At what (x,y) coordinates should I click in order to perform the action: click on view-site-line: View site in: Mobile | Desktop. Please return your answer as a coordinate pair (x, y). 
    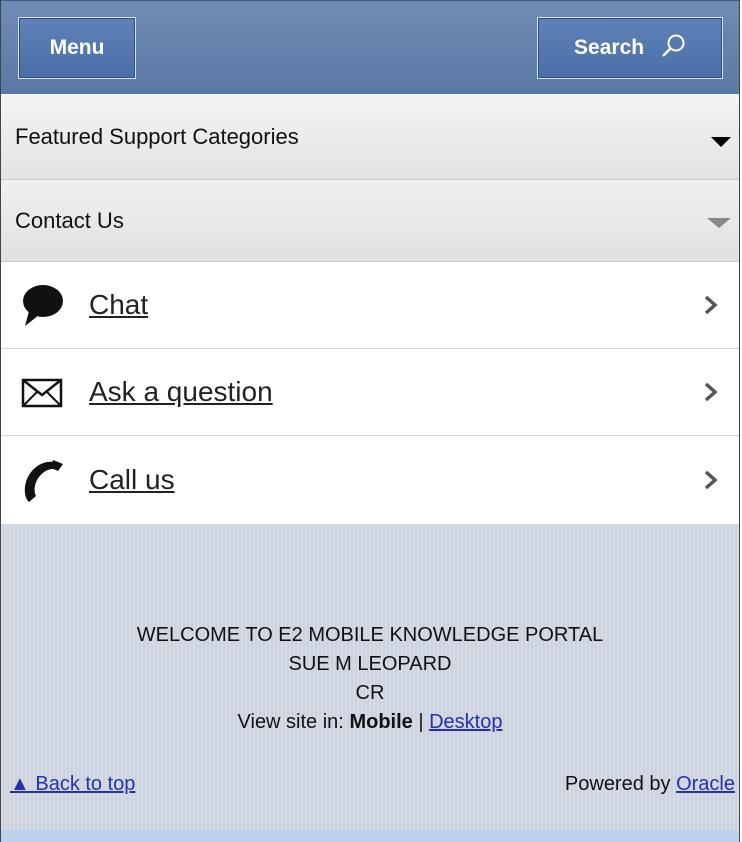
    Looking at the image, I should click on (370, 722).